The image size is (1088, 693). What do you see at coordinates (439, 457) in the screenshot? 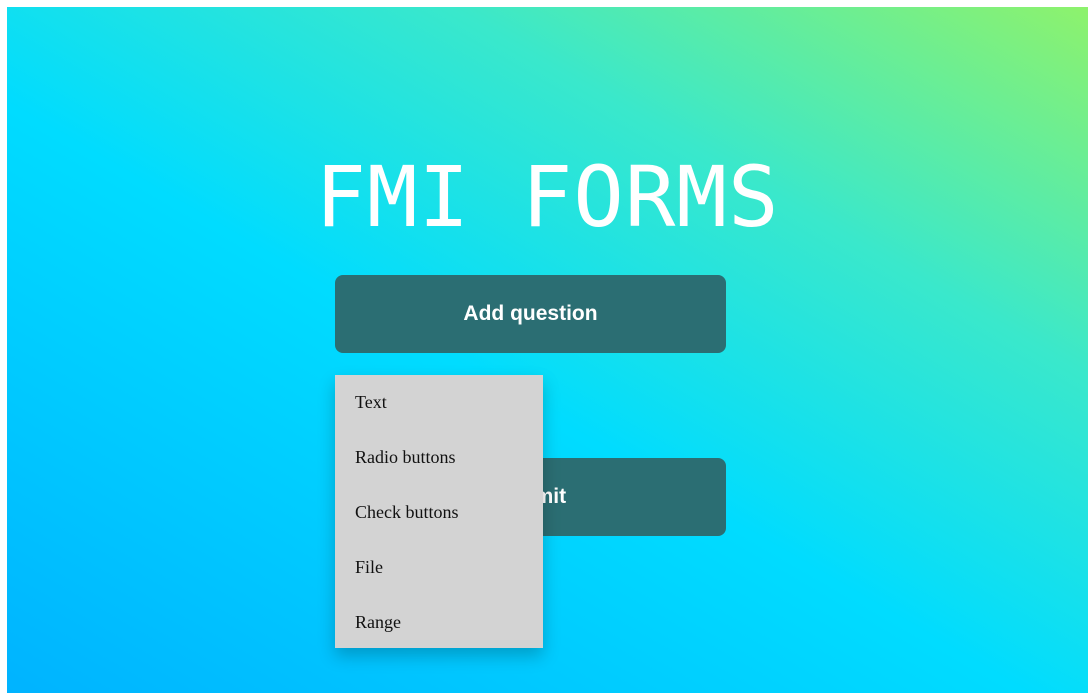
I see `dropdown-item-radio-buttons: Radio buttons` at bounding box center [439, 457].